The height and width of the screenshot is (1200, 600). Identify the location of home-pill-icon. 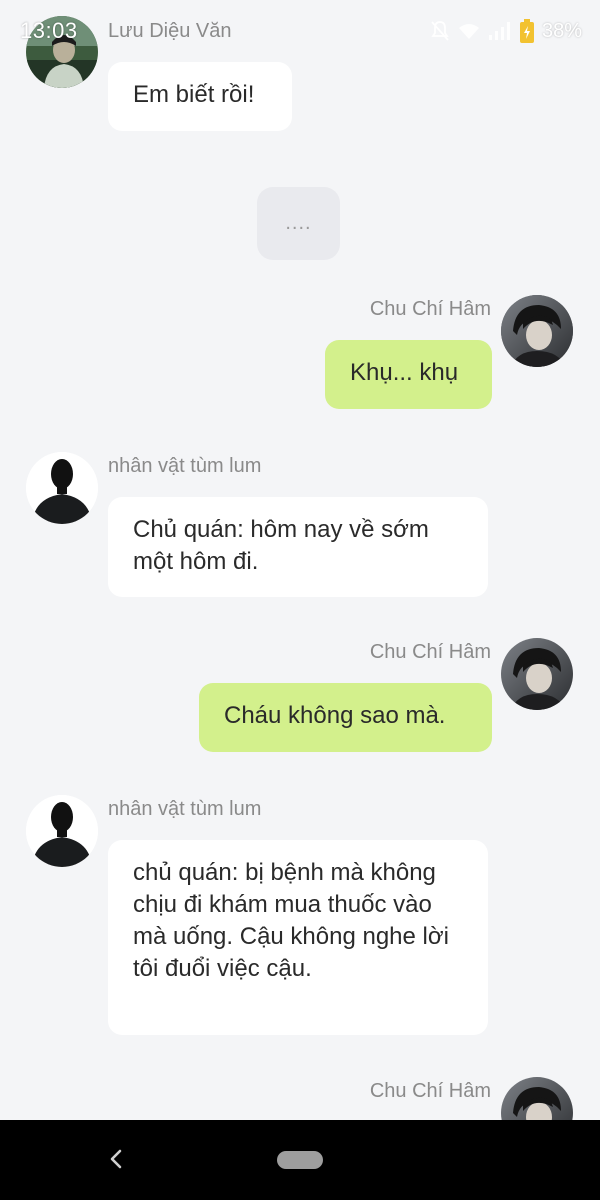
(300, 1160).